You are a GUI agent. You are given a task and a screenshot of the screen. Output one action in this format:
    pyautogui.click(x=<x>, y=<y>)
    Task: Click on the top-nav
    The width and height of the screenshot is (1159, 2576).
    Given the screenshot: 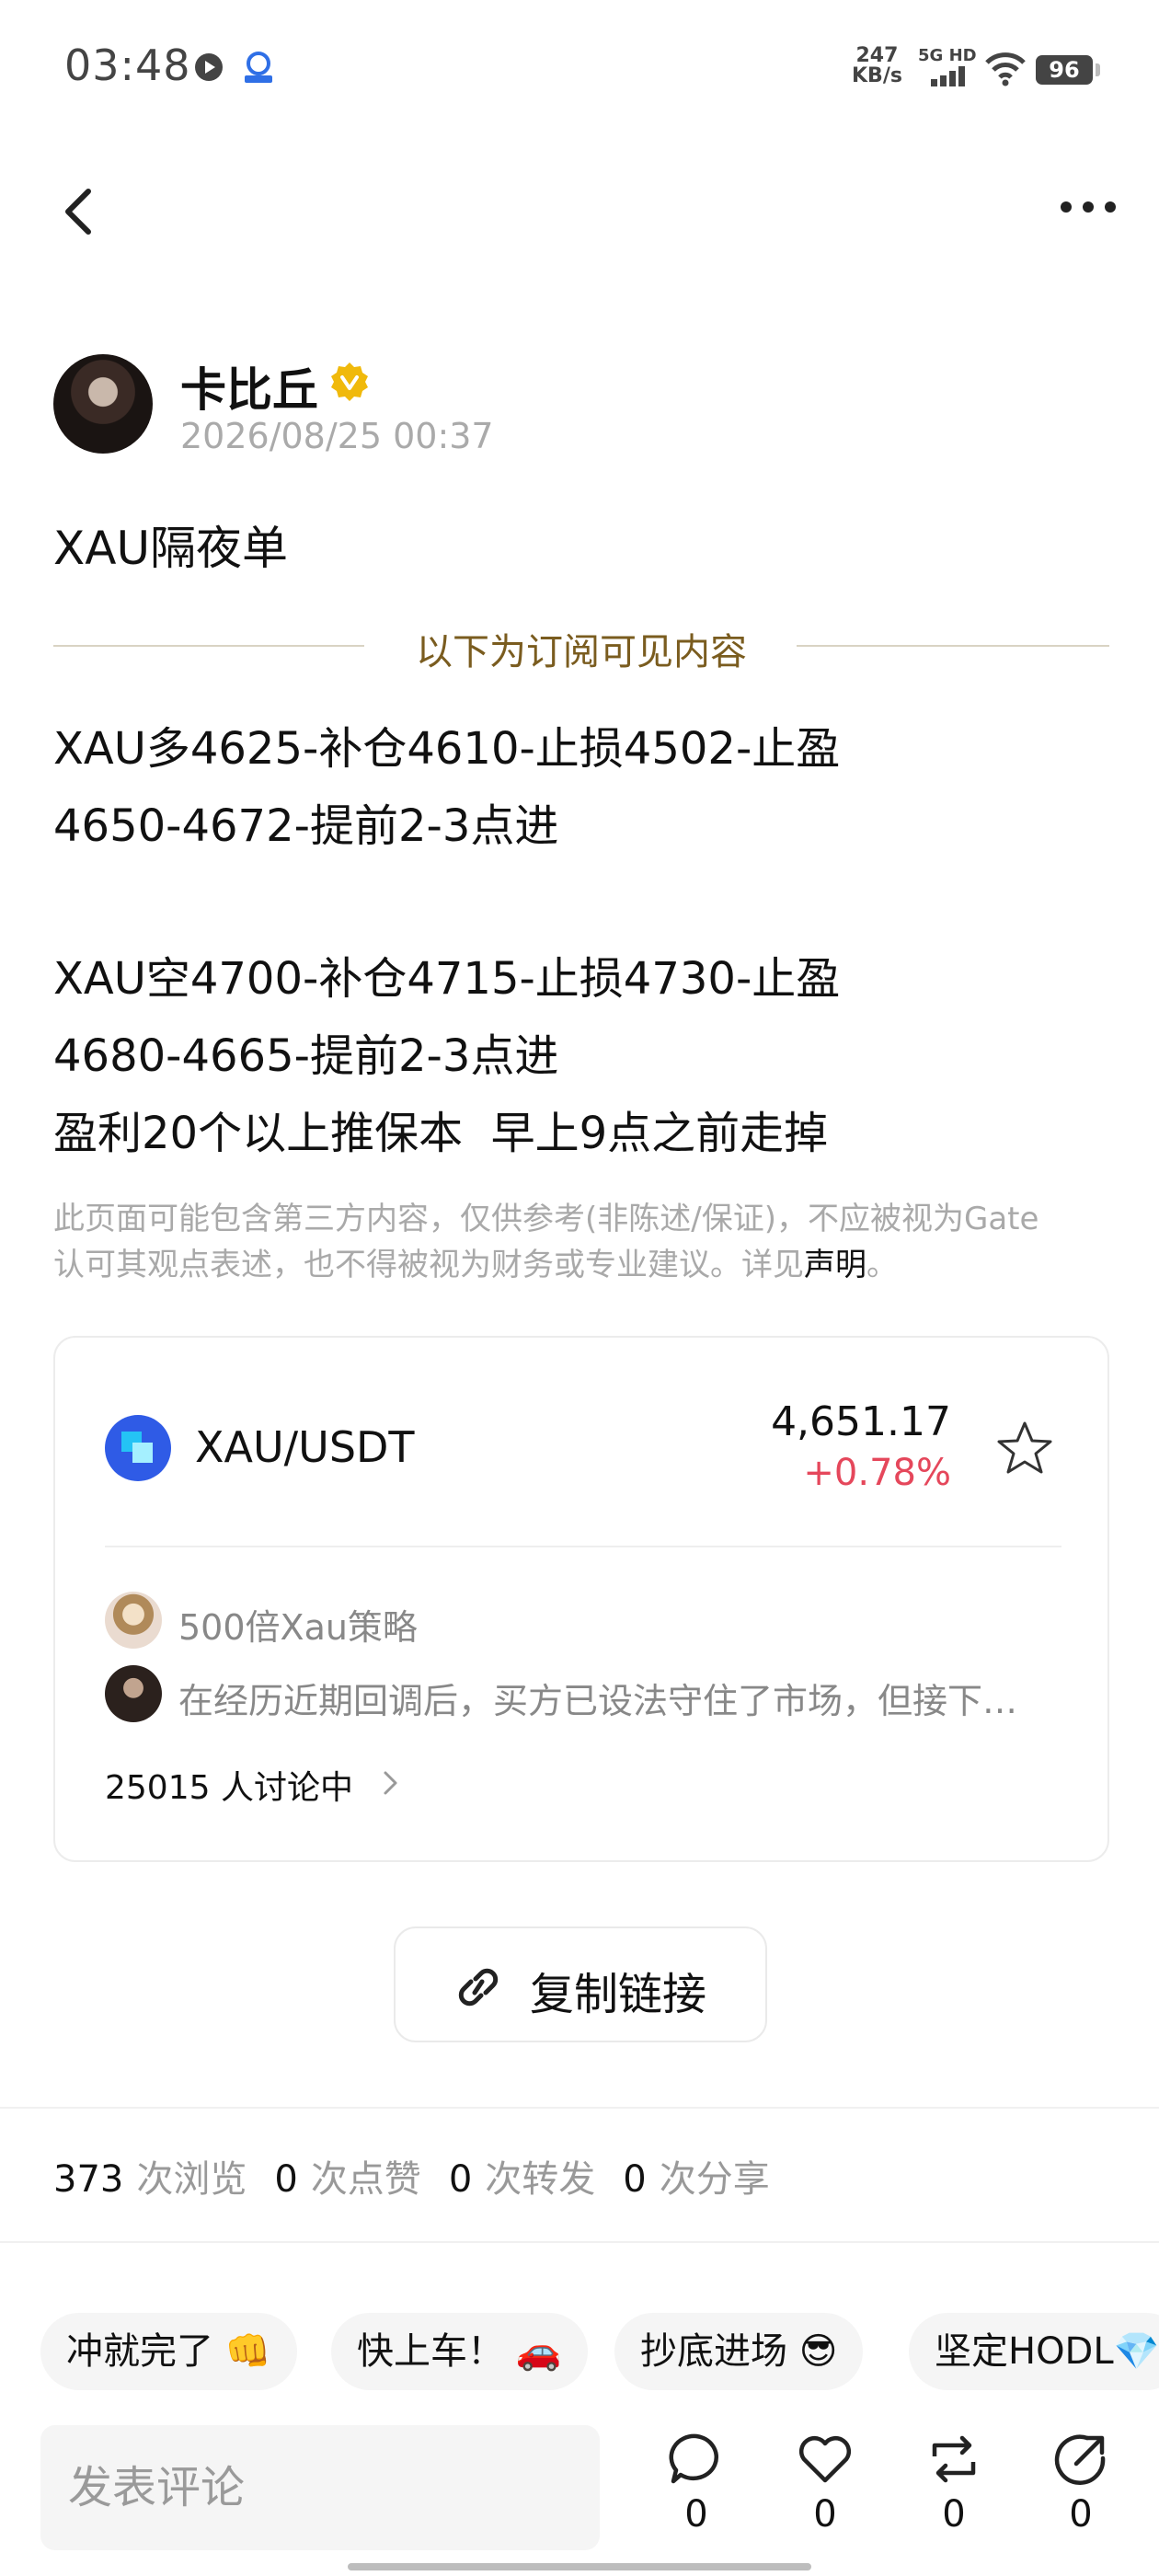 What is the action you would take?
    pyautogui.click(x=579, y=207)
    